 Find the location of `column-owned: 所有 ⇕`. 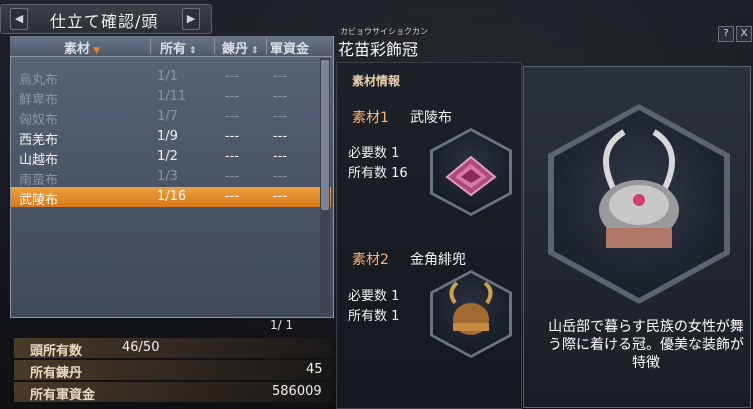

column-owned: 所有 ⇕ is located at coordinates (178, 47).